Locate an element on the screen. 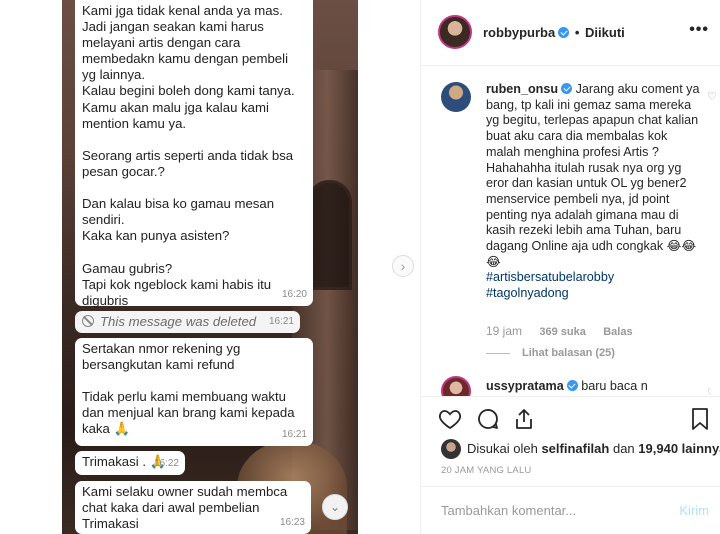 This screenshot has height=534, width=720. follow-status: Diikuti is located at coordinates (605, 32).